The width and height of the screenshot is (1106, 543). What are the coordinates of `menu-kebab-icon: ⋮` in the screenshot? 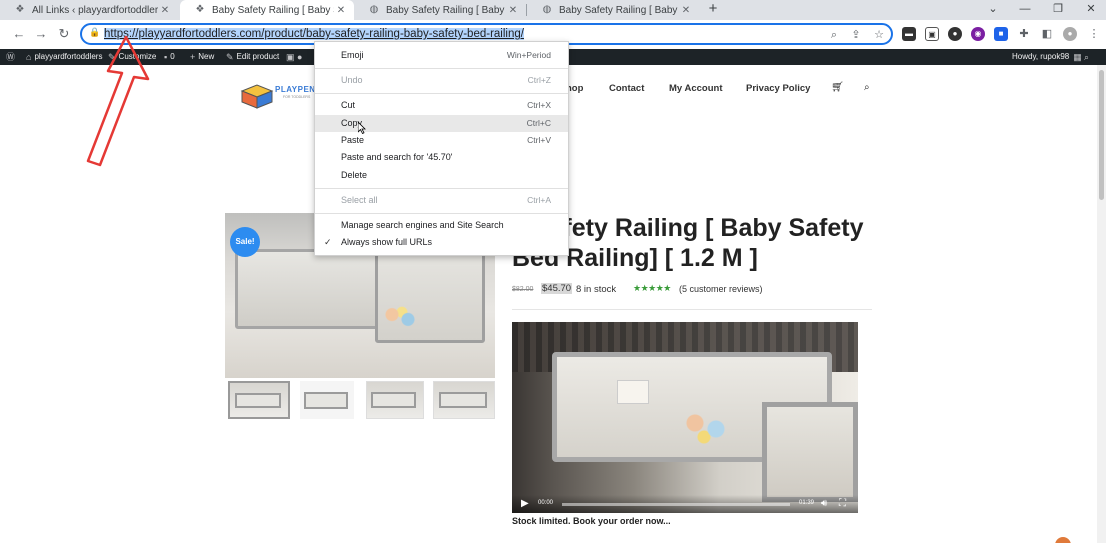 It's located at (1094, 34).